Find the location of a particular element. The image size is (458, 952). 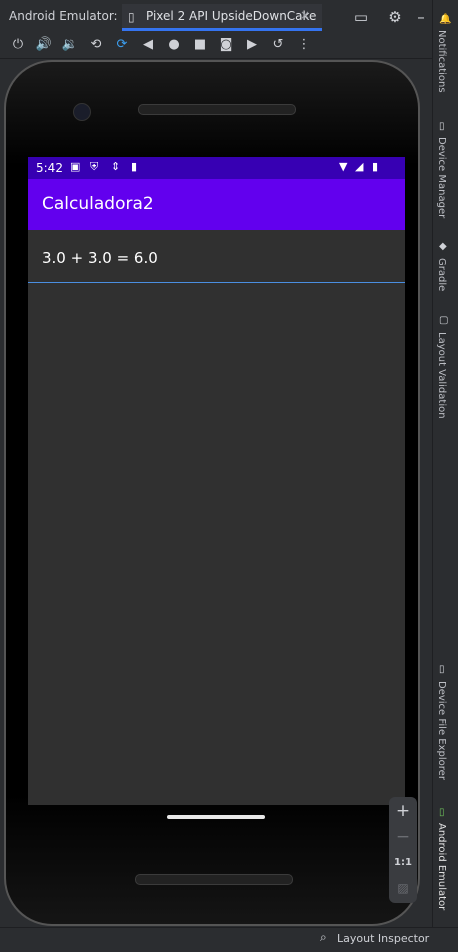

layout-inspector-icon: ⌕ is located at coordinates (323, 937).